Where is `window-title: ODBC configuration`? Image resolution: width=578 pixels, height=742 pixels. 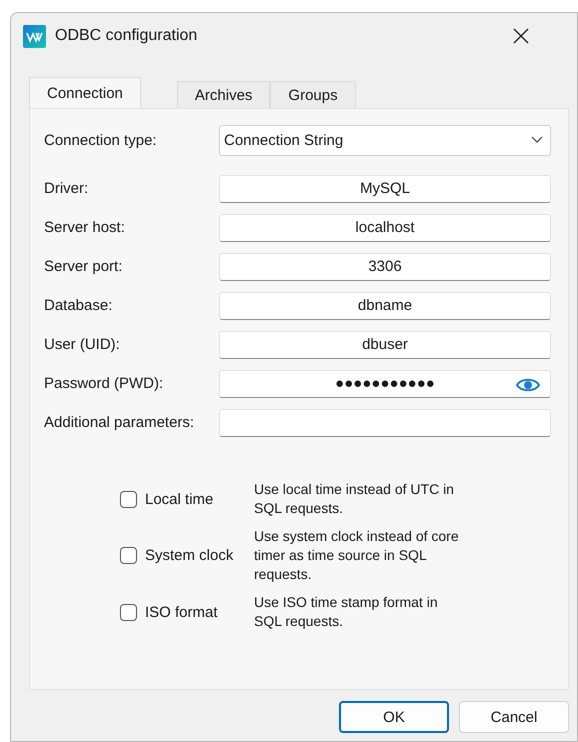
window-title: ODBC configuration is located at coordinates (126, 36).